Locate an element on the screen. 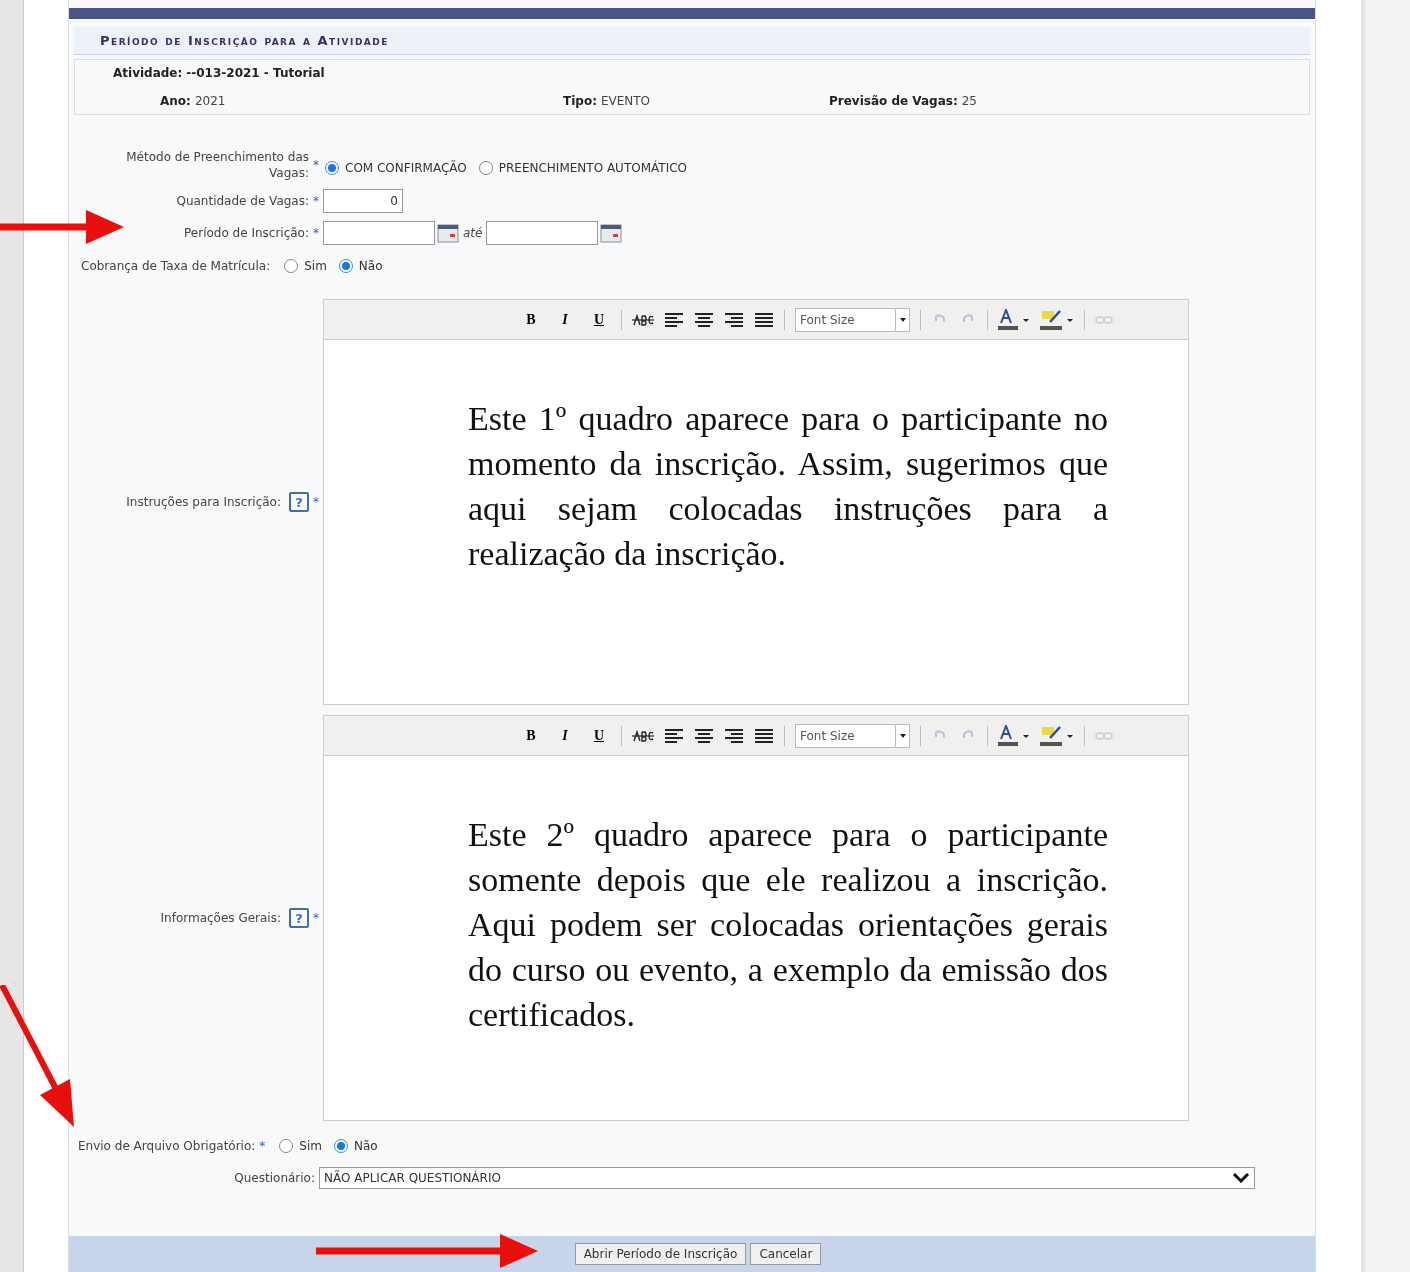  info-label: Atividade: is located at coordinates (148, 73).